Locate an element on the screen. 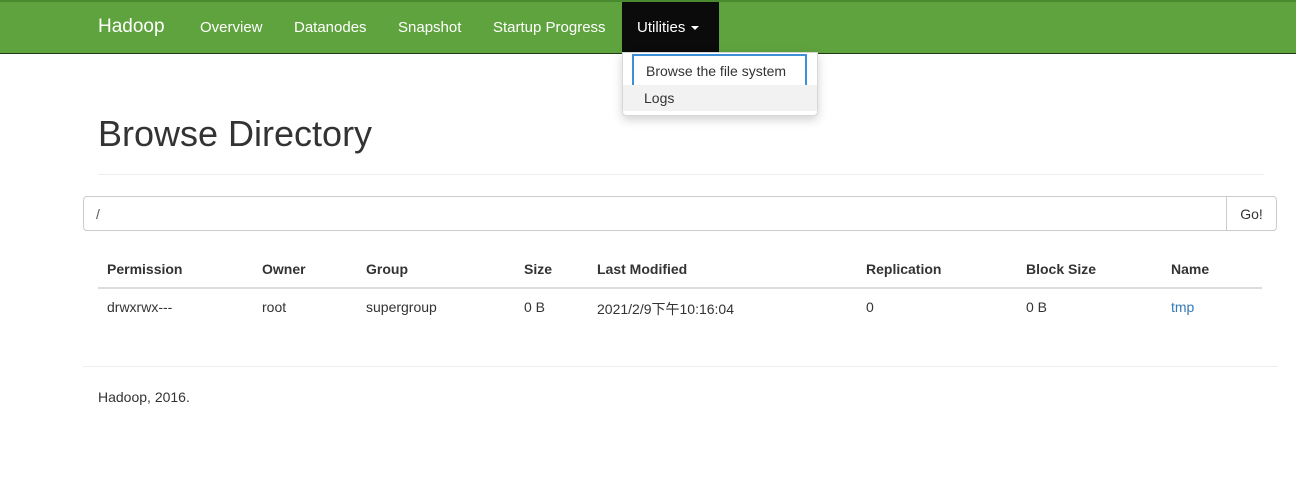 The image size is (1296, 481). dropdown-item-logs: Logs is located at coordinates (720, 98).